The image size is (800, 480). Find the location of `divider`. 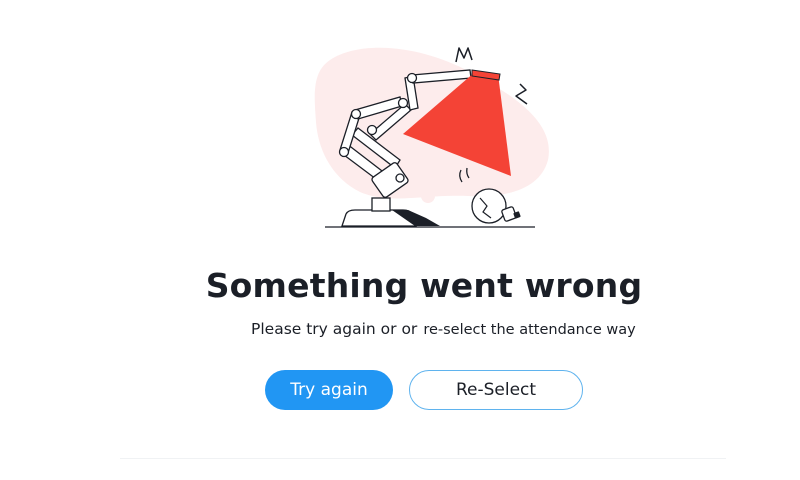

divider is located at coordinates (423, 458).